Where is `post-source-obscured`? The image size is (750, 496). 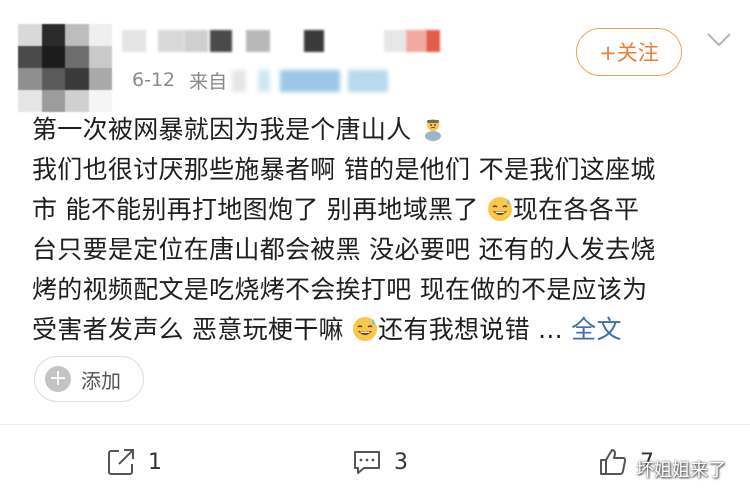 post-source-obscured is located at coordinates (322, 81).